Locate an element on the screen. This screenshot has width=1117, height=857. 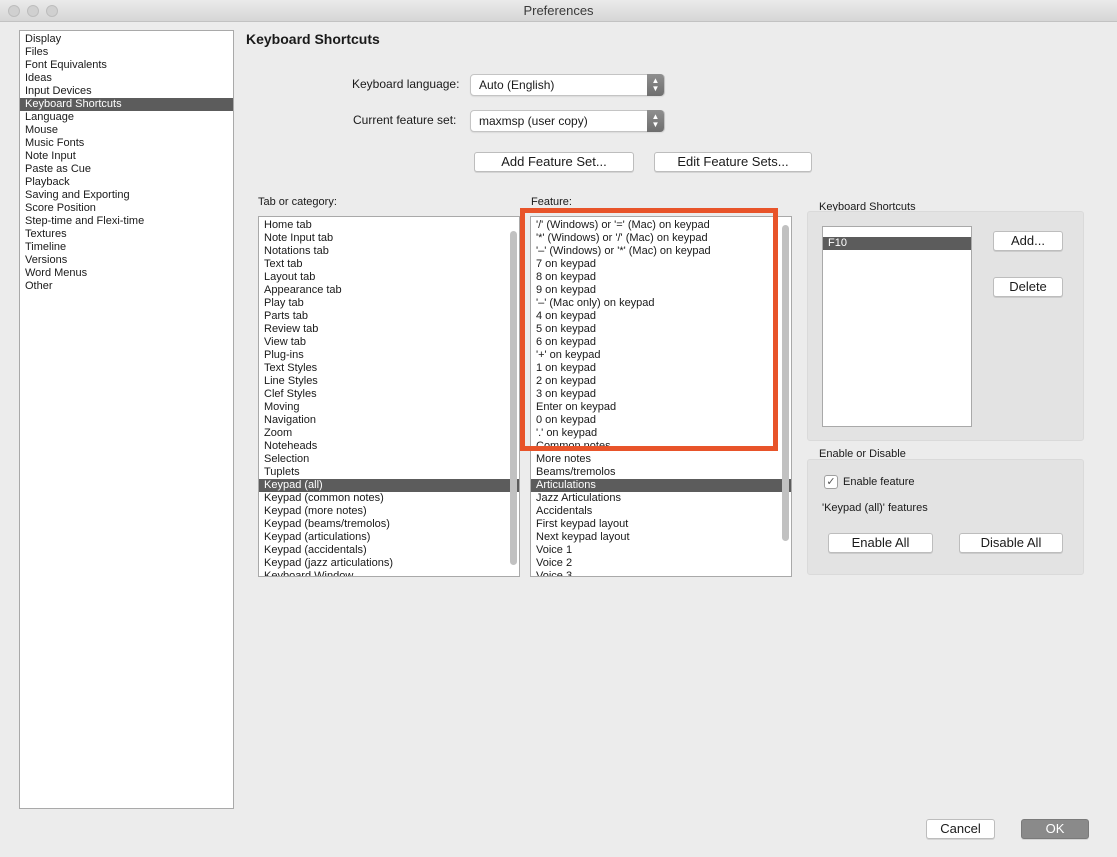
category-list-item: Keypad (articulations) is located at coordinates (389, 537).